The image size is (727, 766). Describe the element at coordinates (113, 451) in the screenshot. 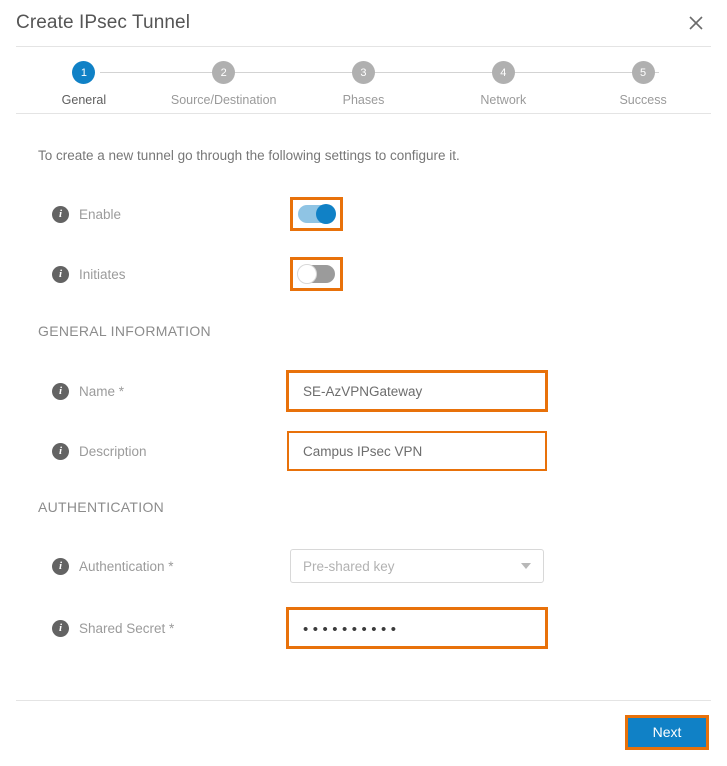

I see `field-label: Description` at that location.